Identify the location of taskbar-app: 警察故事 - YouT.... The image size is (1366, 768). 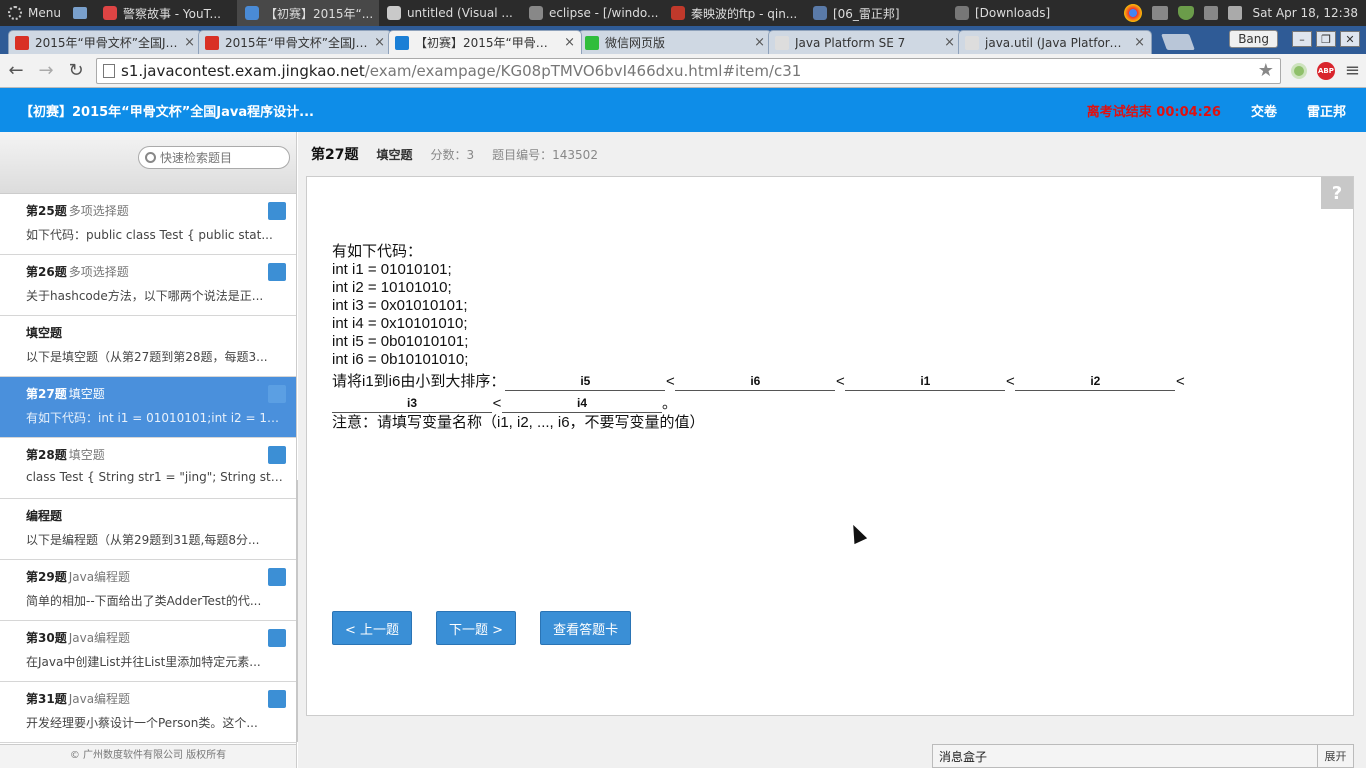
(166, 13).